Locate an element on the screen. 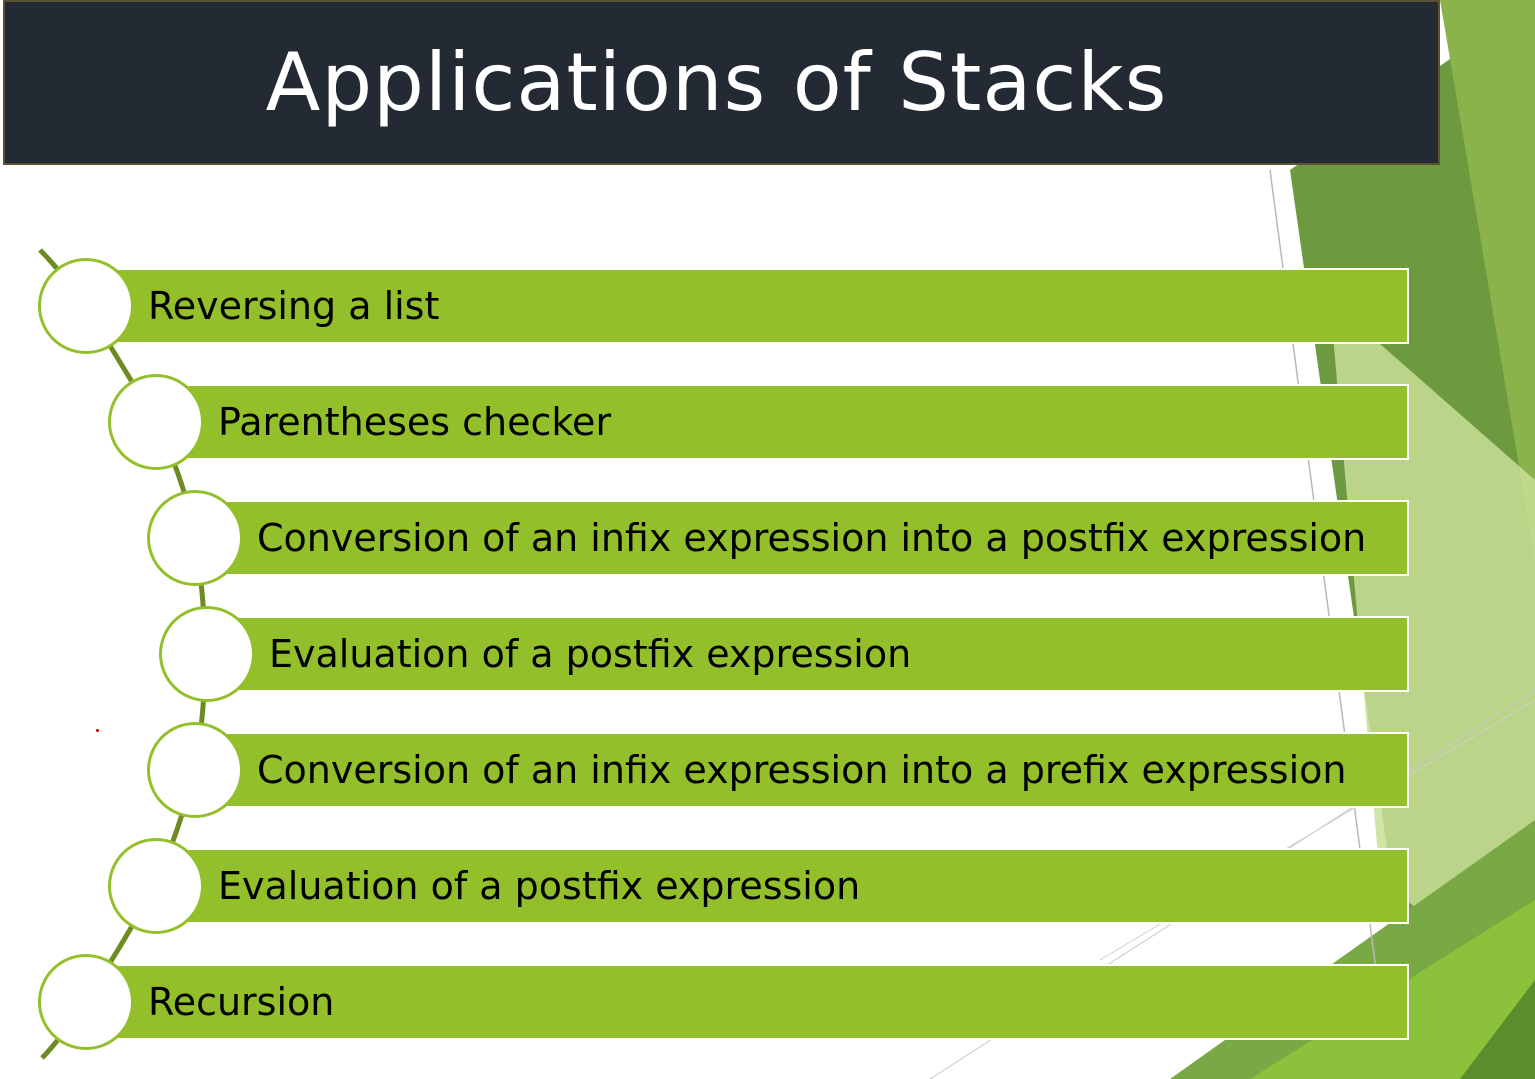 This screenshot has width=1535, height=1079. list-item-label: Parentheses checker is located at coordinates (415, 422).